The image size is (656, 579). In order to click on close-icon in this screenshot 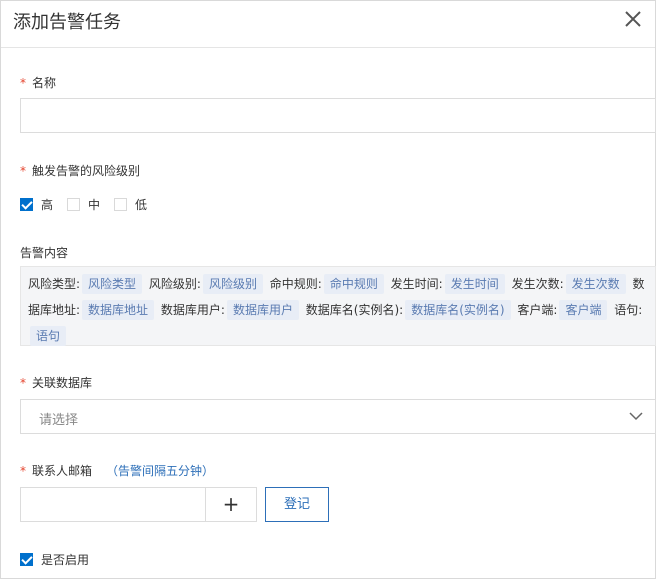, I will do `click(633, 19)`.